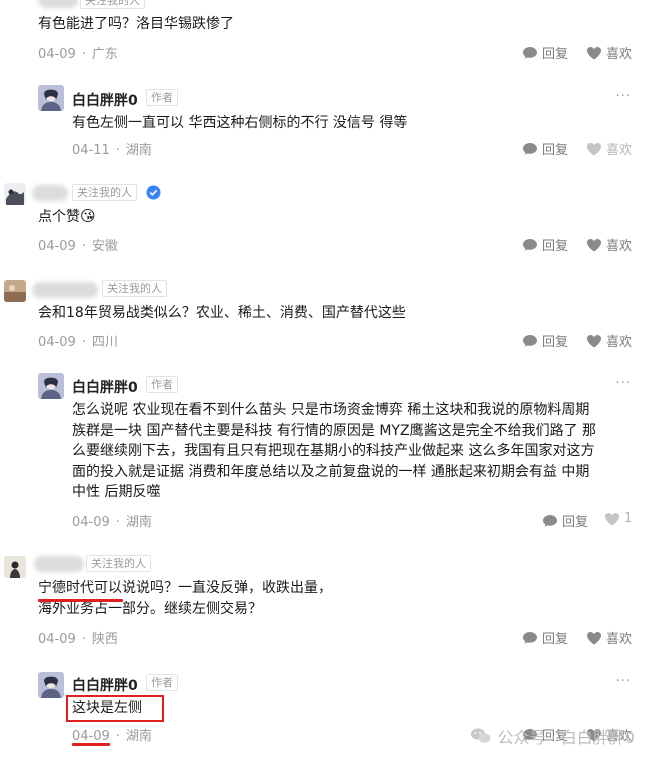 This screenshot has width=655, height=766. Describe the element at coordinates (78, 639) in the screenshot. I see `comment-meta: 04-09 · 陕西` at that location.